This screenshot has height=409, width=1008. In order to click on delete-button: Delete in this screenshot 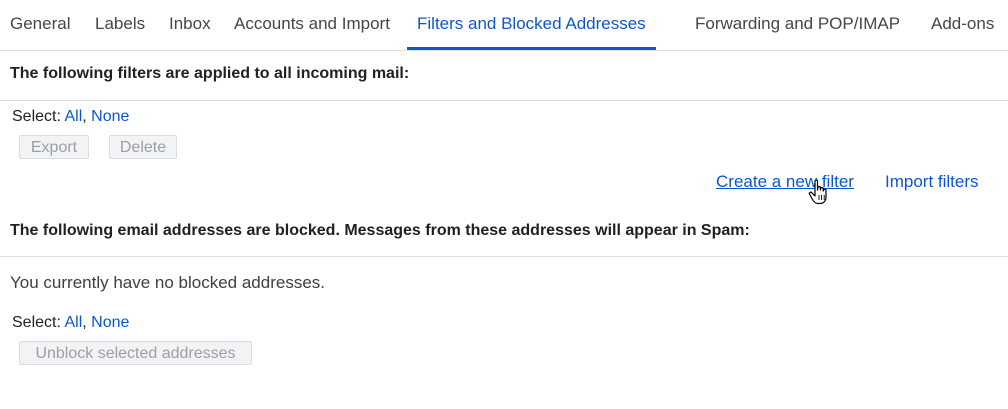, I will do `click(143, 147)`.